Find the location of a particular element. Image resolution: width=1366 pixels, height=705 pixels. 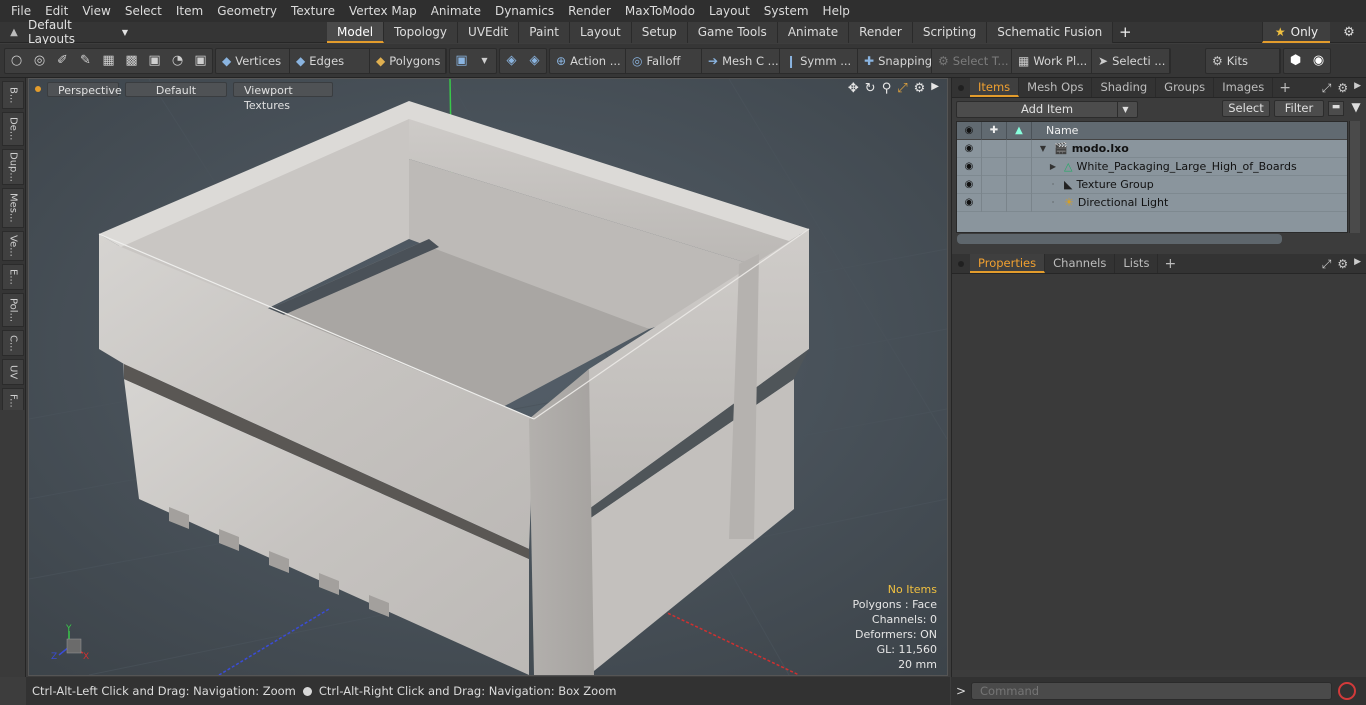

edges-button: ◆ Edges is located at coordinates (330, 60).